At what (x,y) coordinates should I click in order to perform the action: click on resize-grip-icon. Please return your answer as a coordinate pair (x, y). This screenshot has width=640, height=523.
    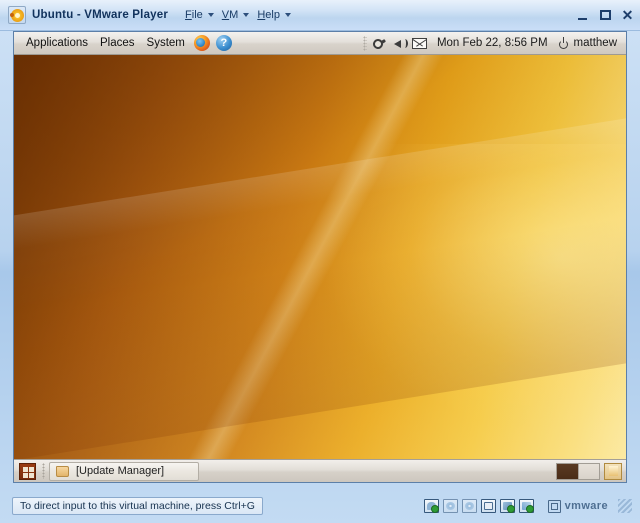
    Looking at the image, I should click on (625, 506).